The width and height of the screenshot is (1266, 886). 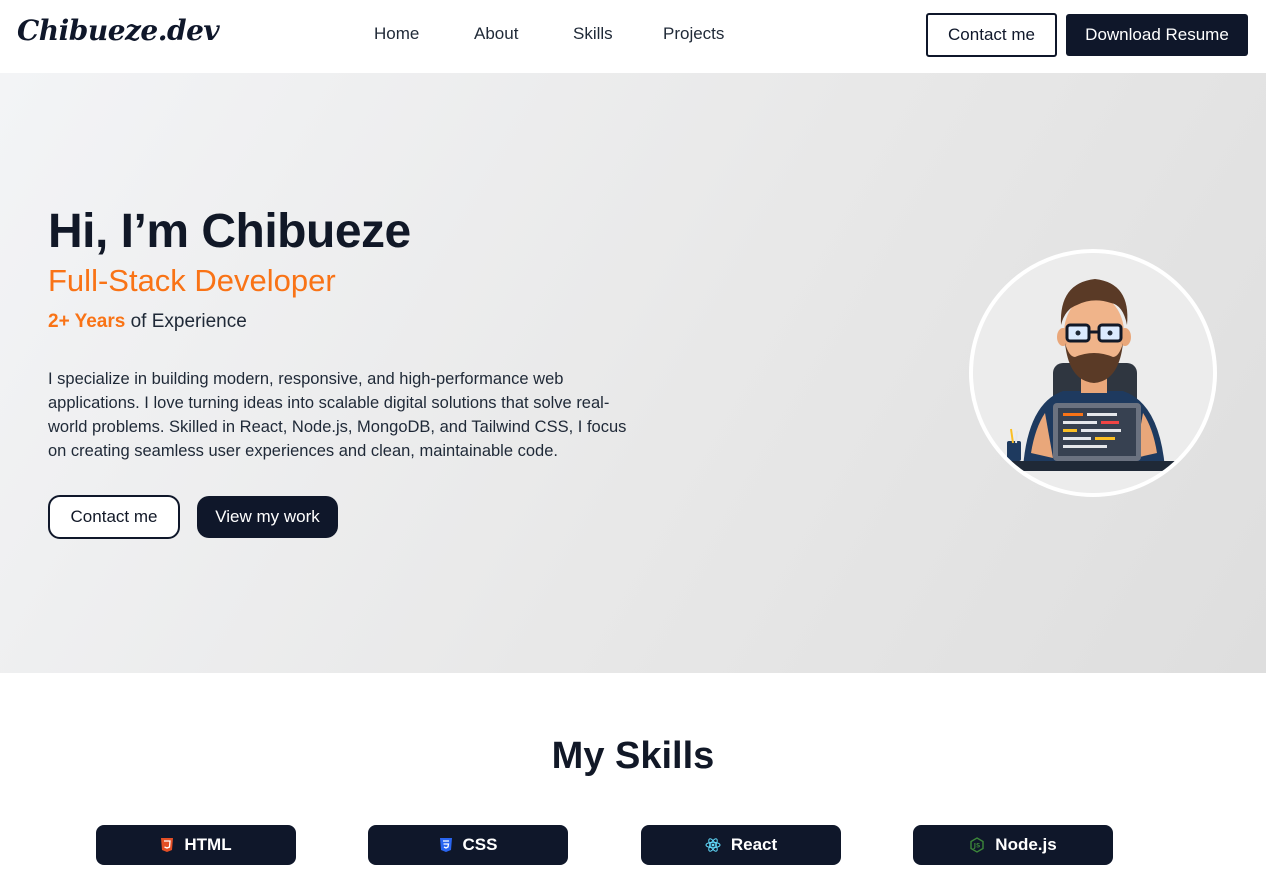 What do you see at coordinates (991, 35) in the screenshot?
I see `nav-contact-button: Contact me` at bounding box center [991, 35].